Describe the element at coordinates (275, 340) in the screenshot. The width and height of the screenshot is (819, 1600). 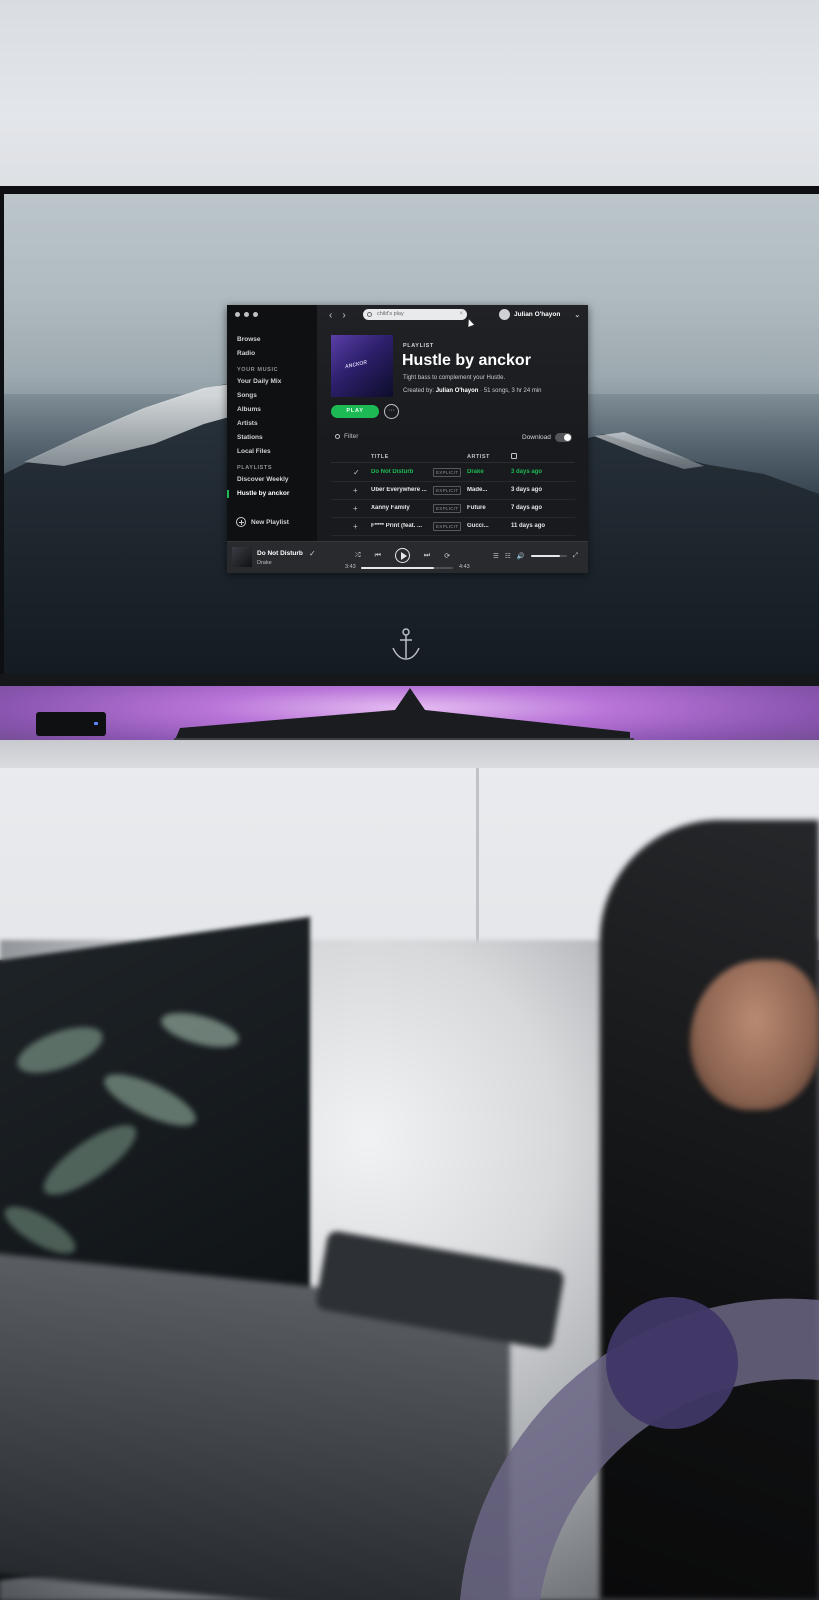
I see `sidebar-item-browse: Browse` at that location.